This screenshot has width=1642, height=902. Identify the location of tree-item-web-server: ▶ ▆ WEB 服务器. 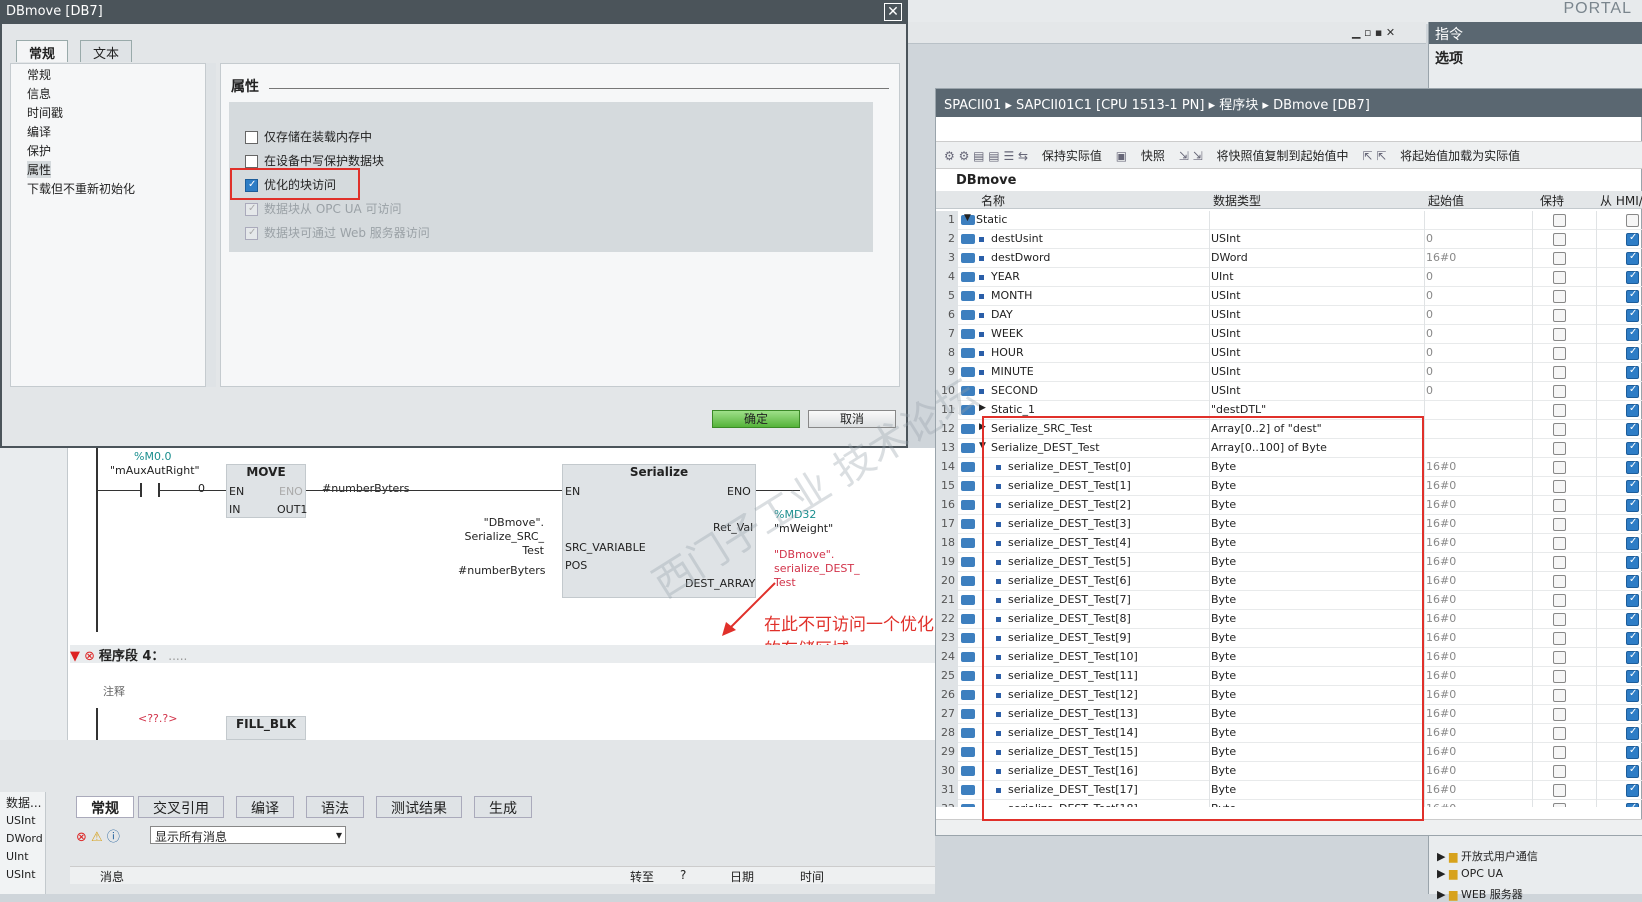
(1480, 894).